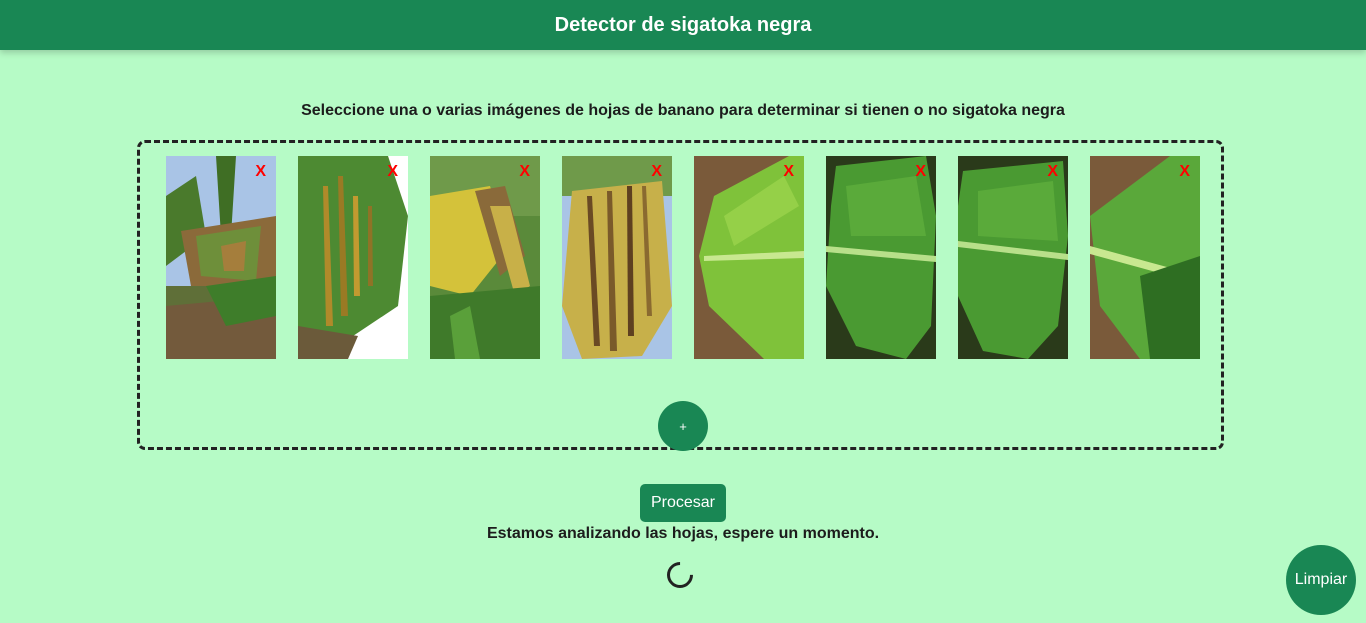 The height and width of the screenshot is (623, 1366). What do you see at coordinates (683, 426) in the screenshot?
I see `add-image-button: +` at bounding box center [683, 426].